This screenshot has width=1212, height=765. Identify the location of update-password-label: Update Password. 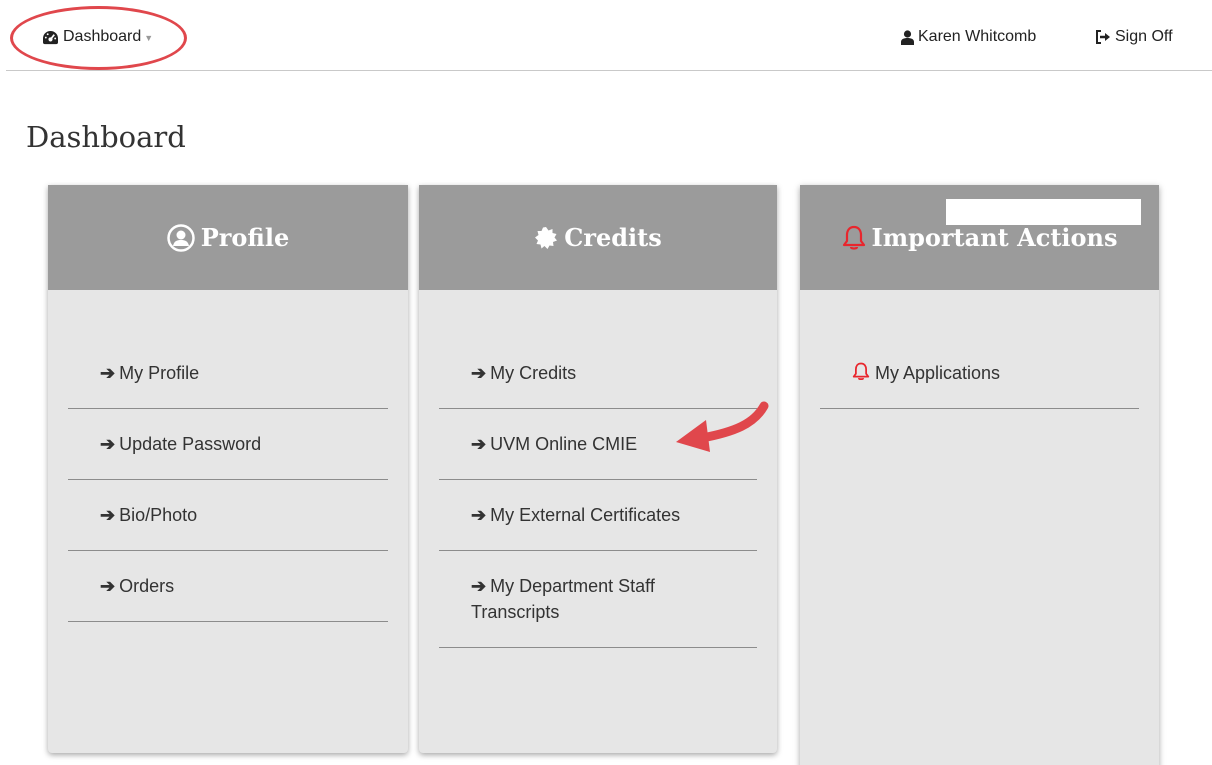
(190, 444).